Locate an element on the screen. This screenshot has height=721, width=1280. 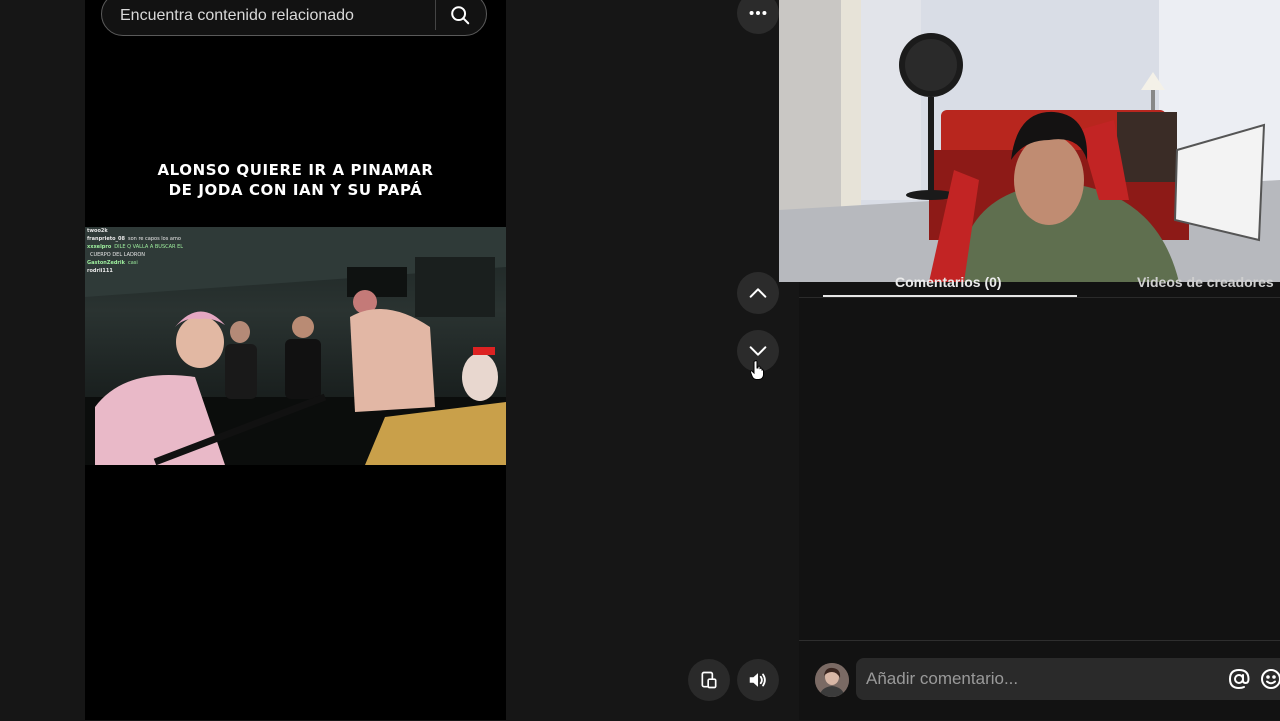
chat-line: twoo2k is located at coordinates (167, 231).